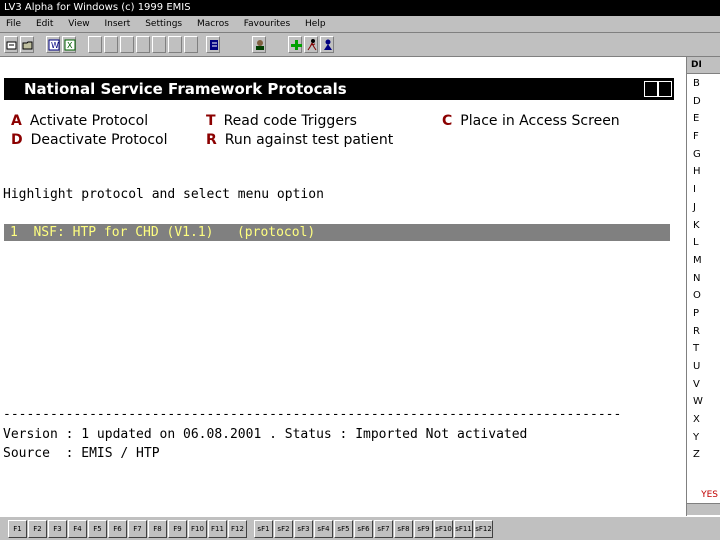 This screenshot has height=540, width=720. What do you see at coordinates (360, 45) in the screenshot?
I see `toolbar: W X` at bounding box center [360, 45].